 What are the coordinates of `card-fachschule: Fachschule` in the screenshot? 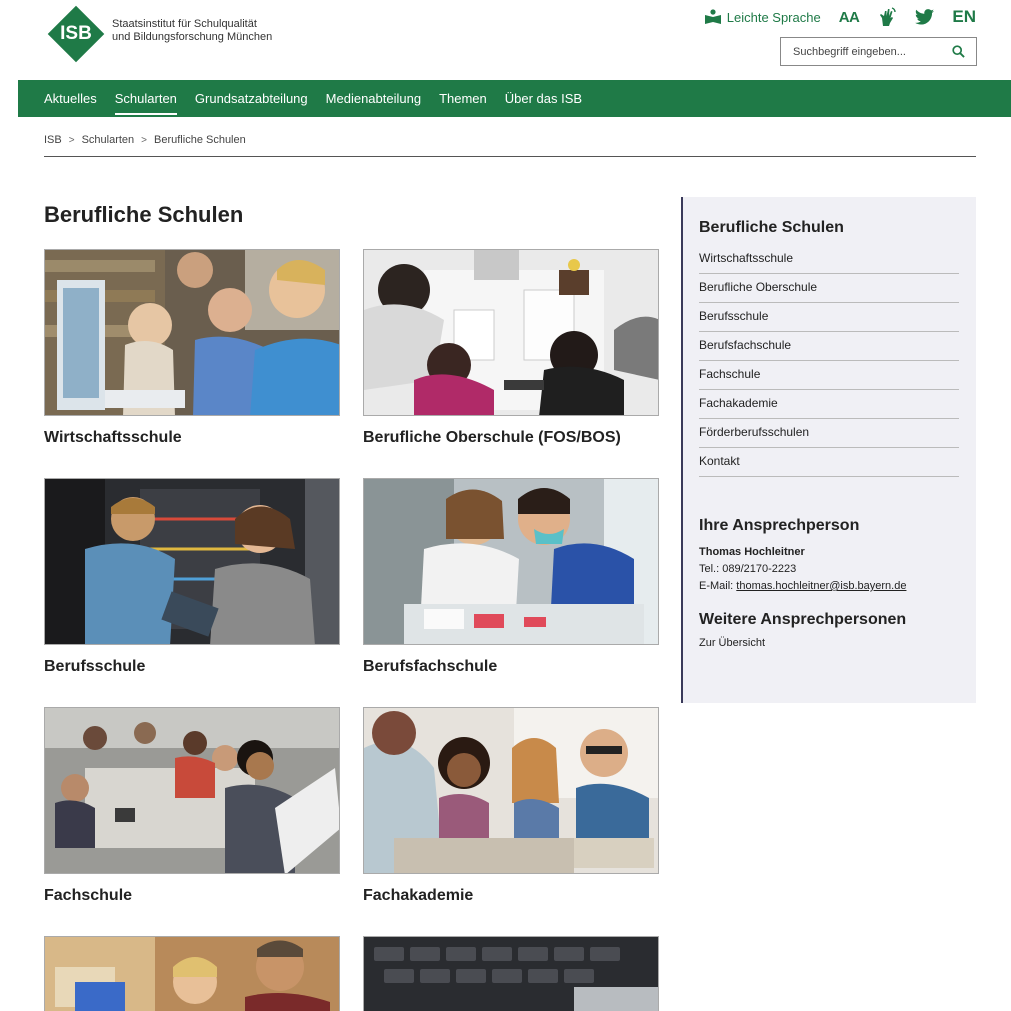 It's located at (192, 806).